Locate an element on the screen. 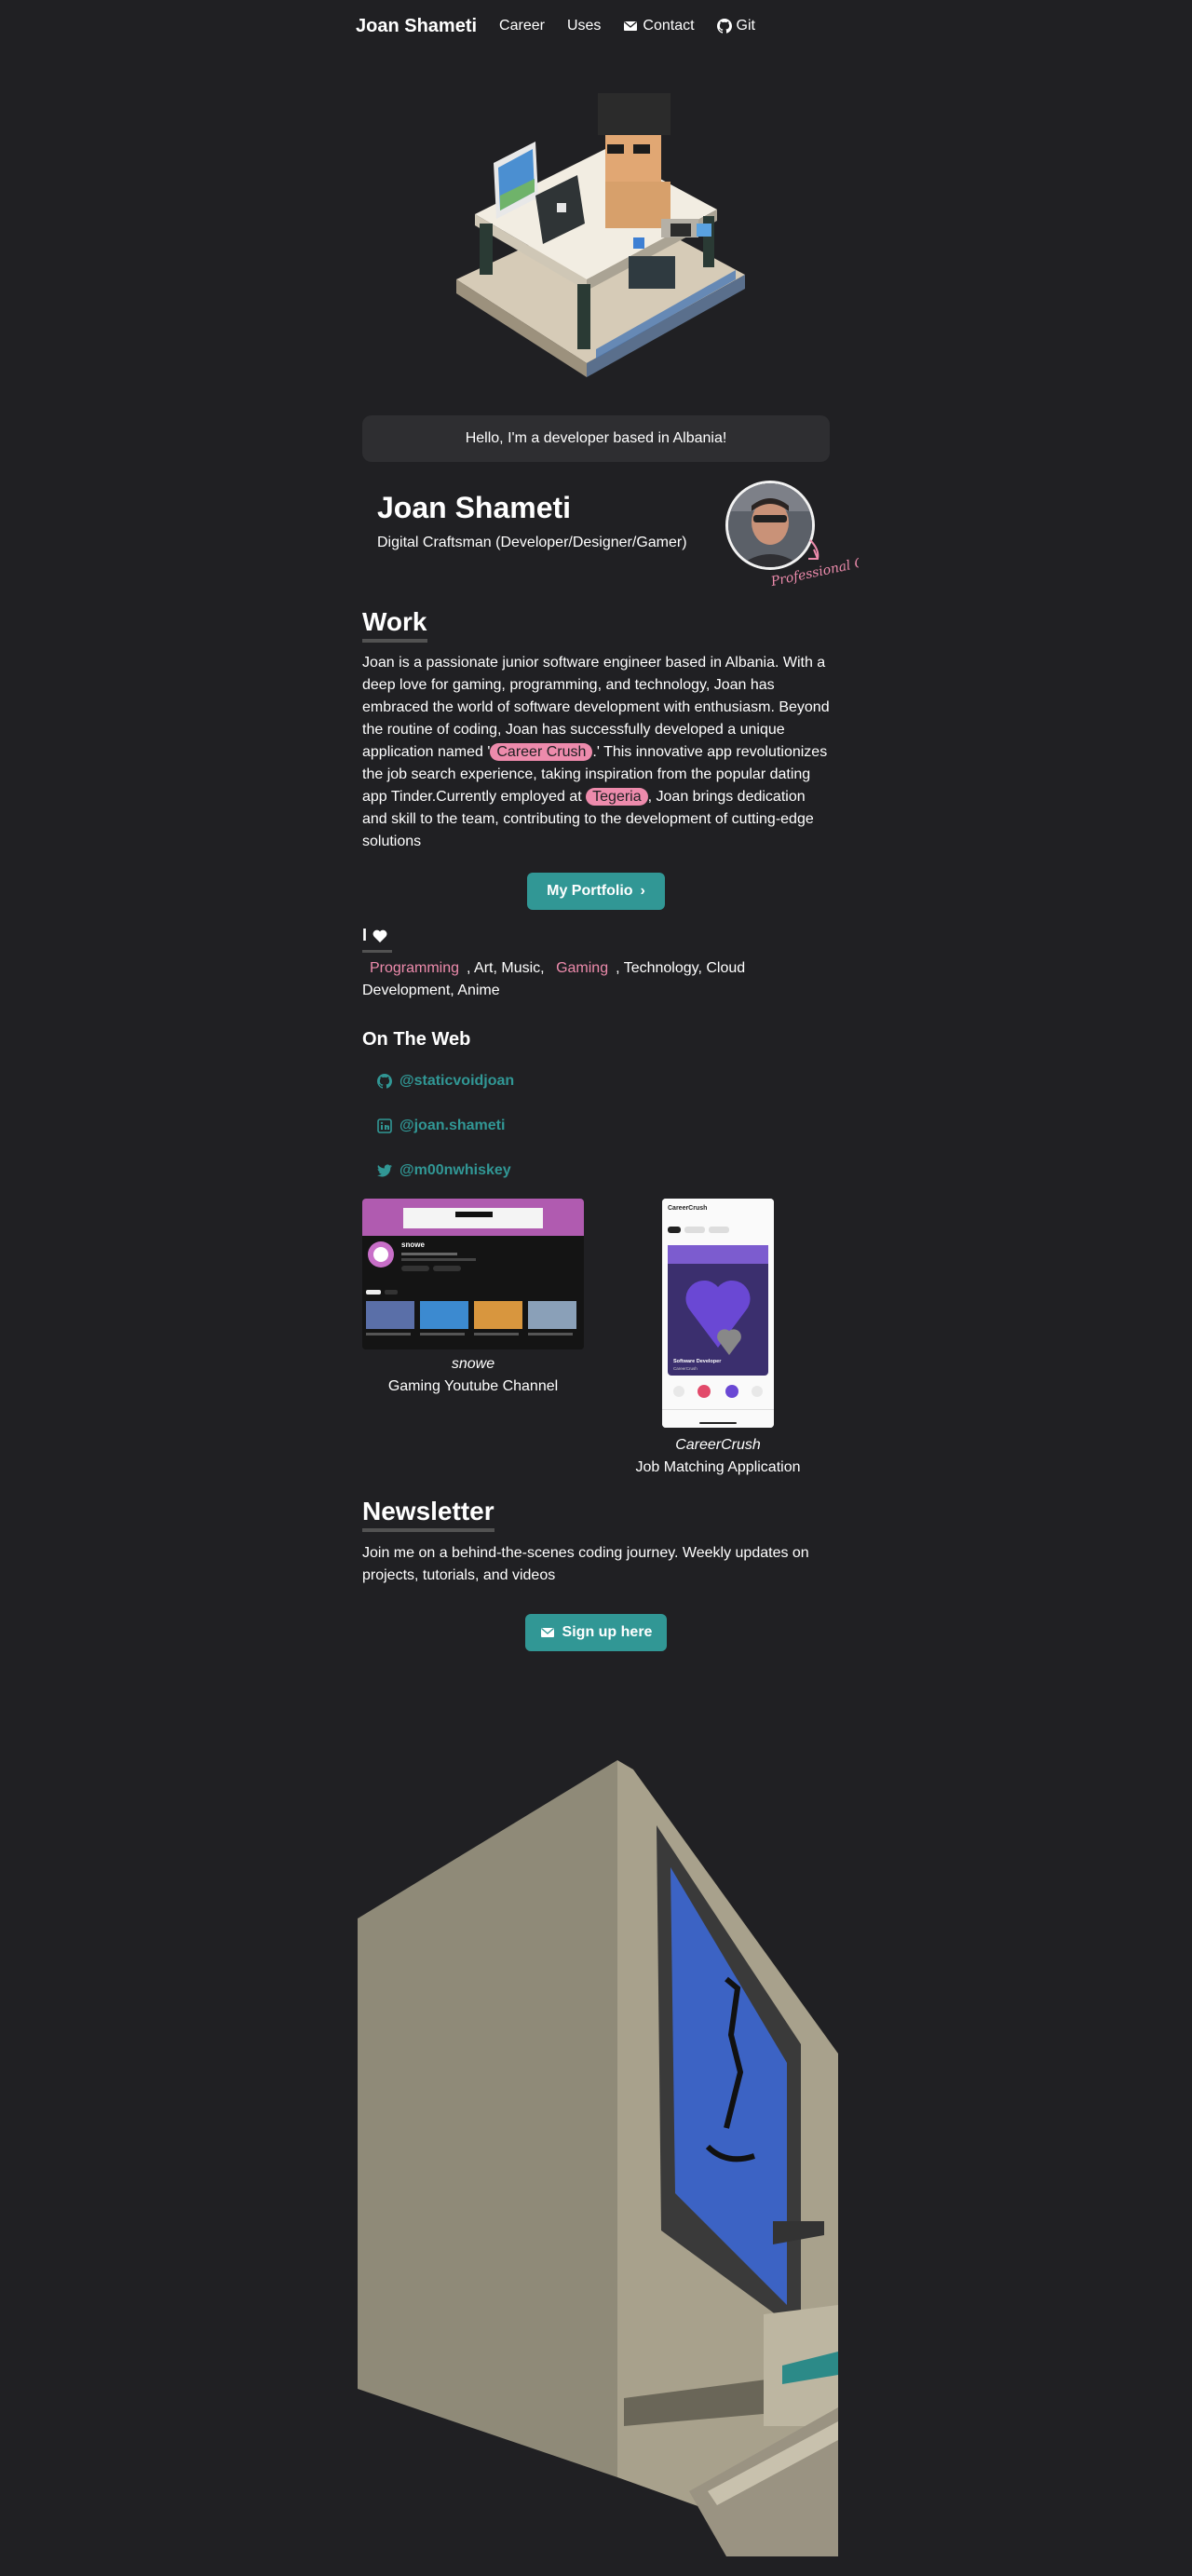  signup-label: Sign up here is located at coordinates (607, 1632).